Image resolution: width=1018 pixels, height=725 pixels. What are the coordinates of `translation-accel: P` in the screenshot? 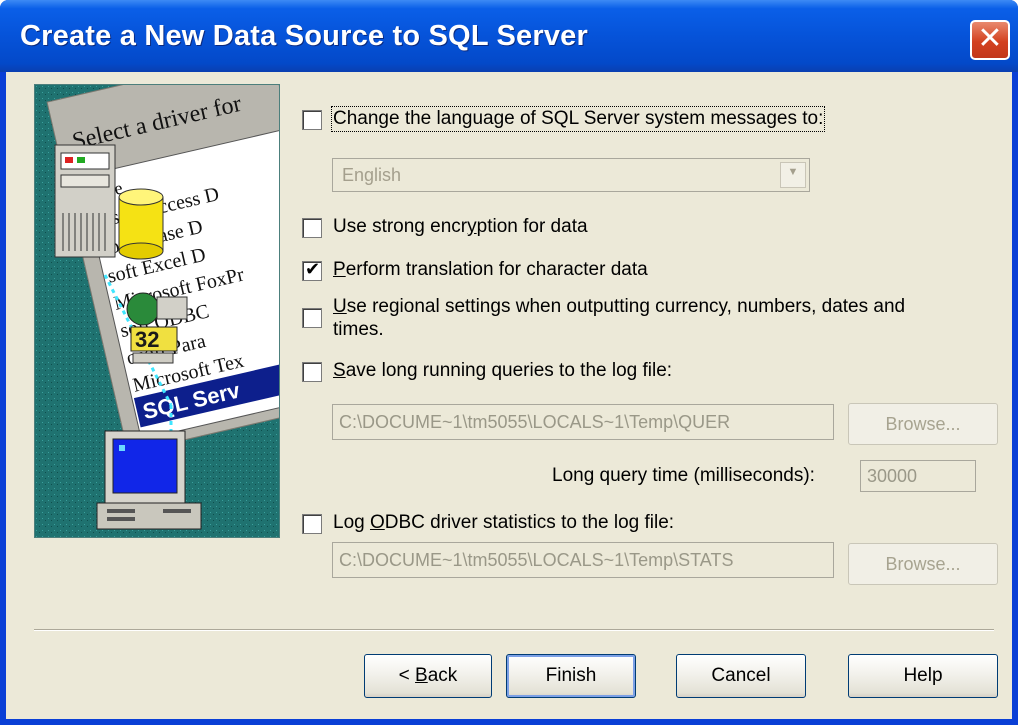 It's located at (339, 269).